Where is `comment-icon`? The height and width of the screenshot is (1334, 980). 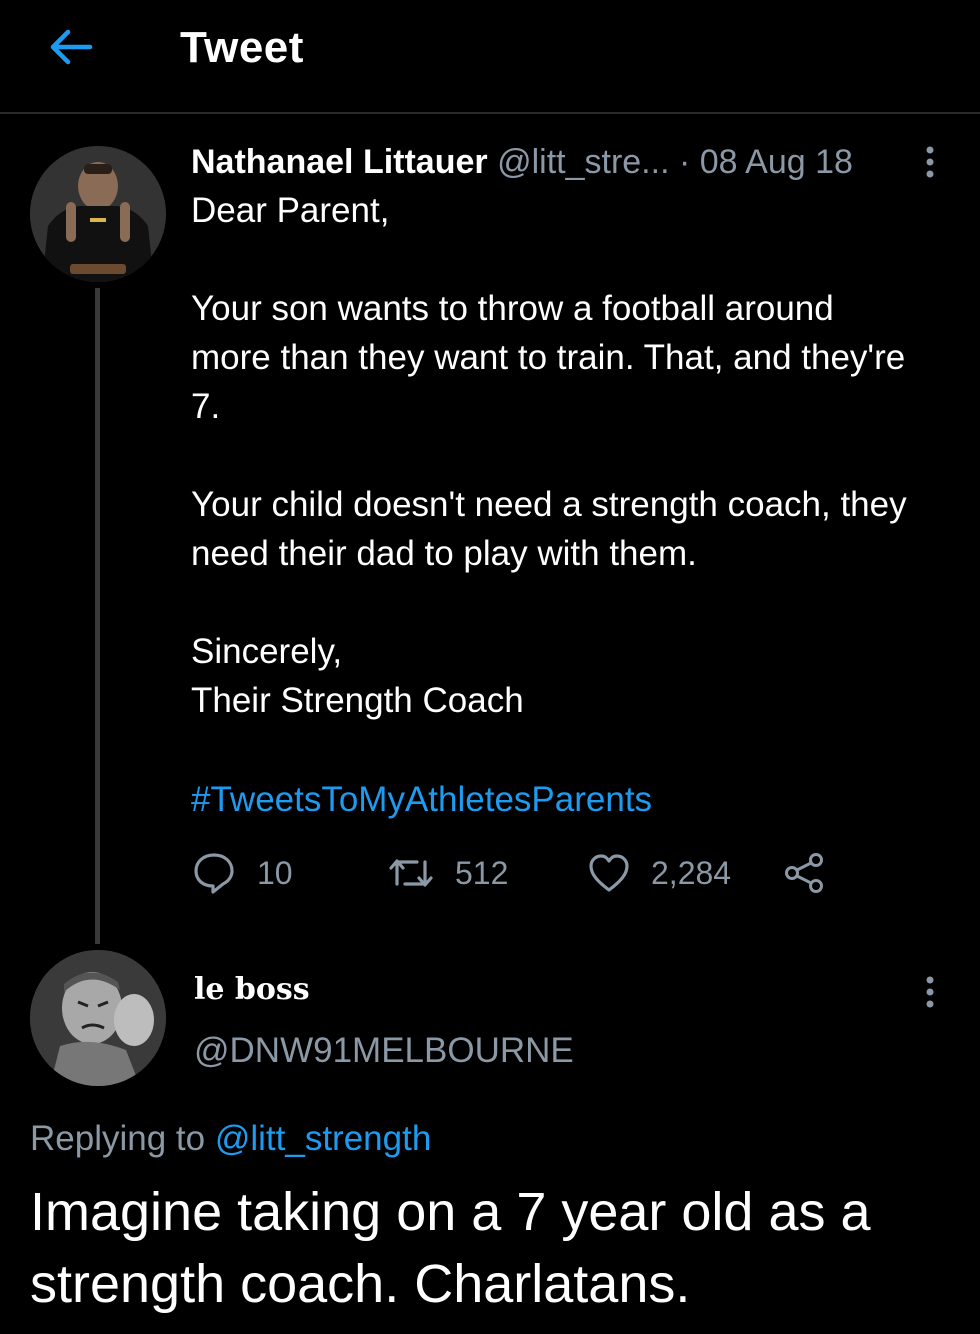
comment-icon is located at coordinates (214, 873).